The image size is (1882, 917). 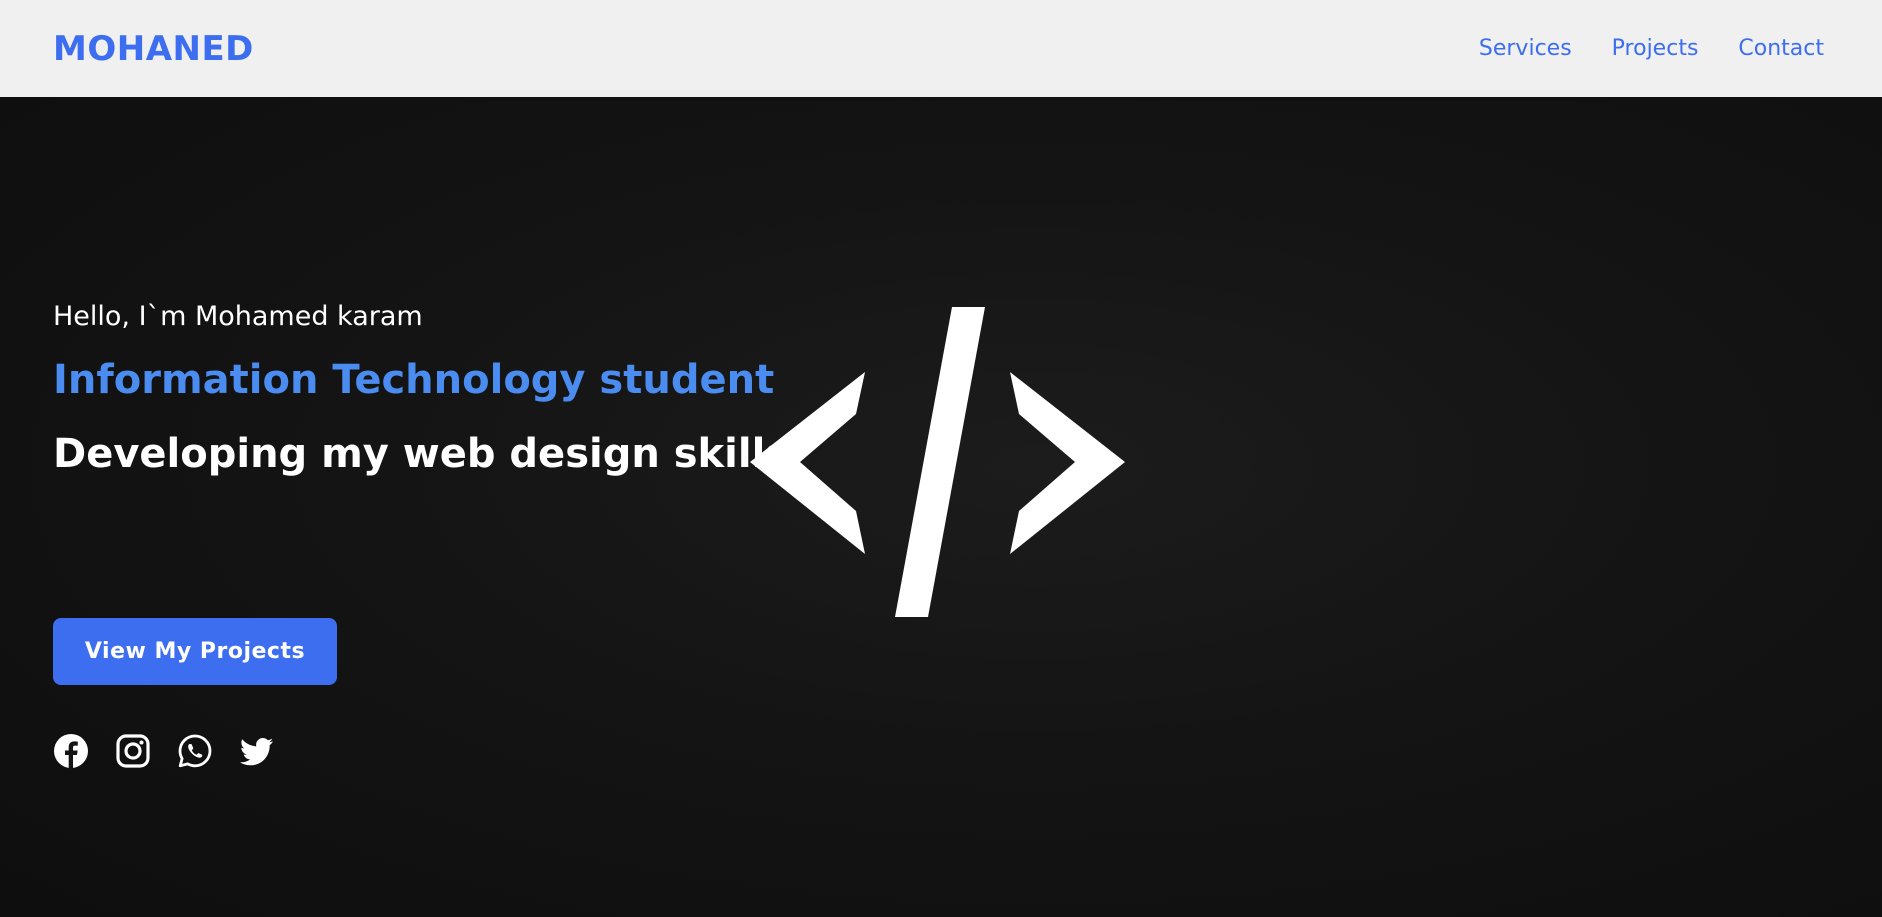 What do you see at coordinates (153, 49) in the screenshot?
I see `site-logo: MOHANED` at bounding box center [153, 49].